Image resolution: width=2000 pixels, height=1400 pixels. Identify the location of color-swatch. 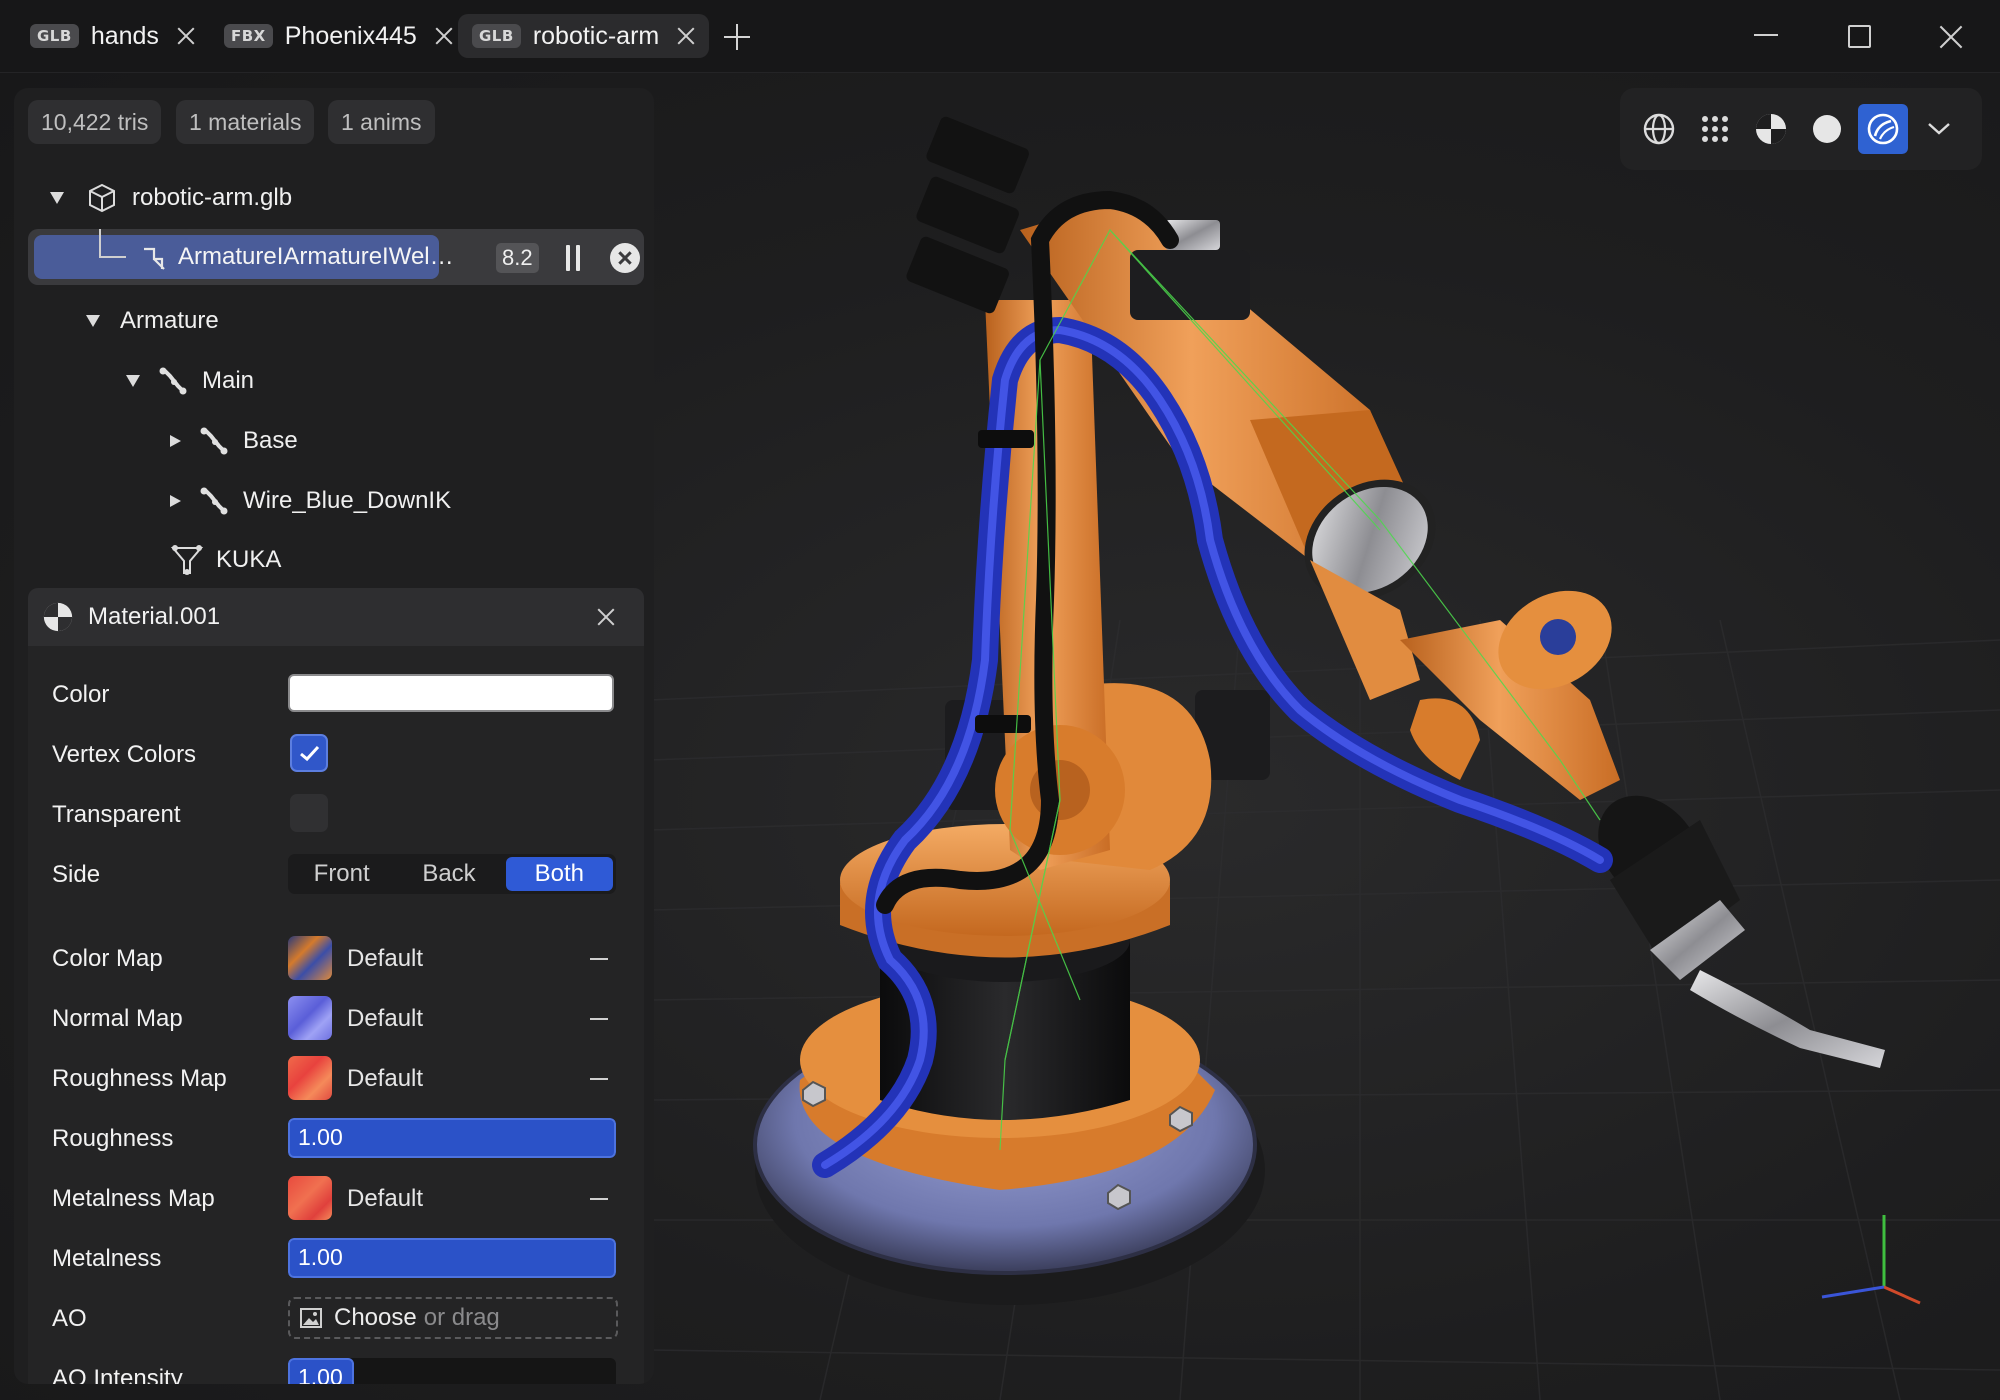
(451, 693).